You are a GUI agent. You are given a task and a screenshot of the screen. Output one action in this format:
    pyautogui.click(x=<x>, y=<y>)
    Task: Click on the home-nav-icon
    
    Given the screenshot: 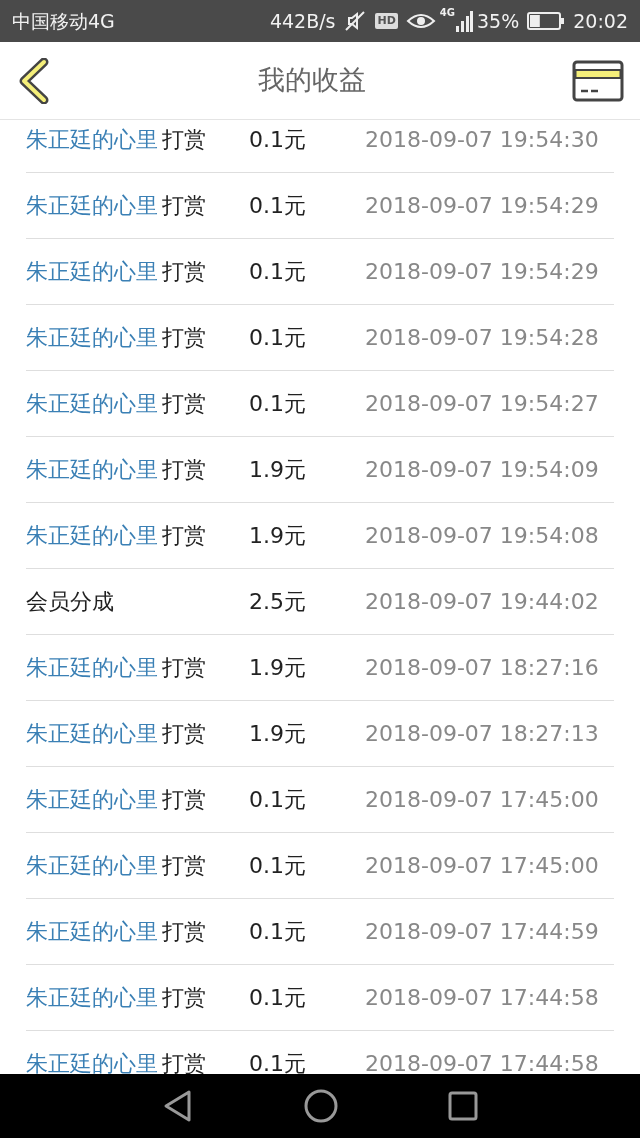 What is the action you would take?
    pyautogui.click(x=321, y=1106)
    